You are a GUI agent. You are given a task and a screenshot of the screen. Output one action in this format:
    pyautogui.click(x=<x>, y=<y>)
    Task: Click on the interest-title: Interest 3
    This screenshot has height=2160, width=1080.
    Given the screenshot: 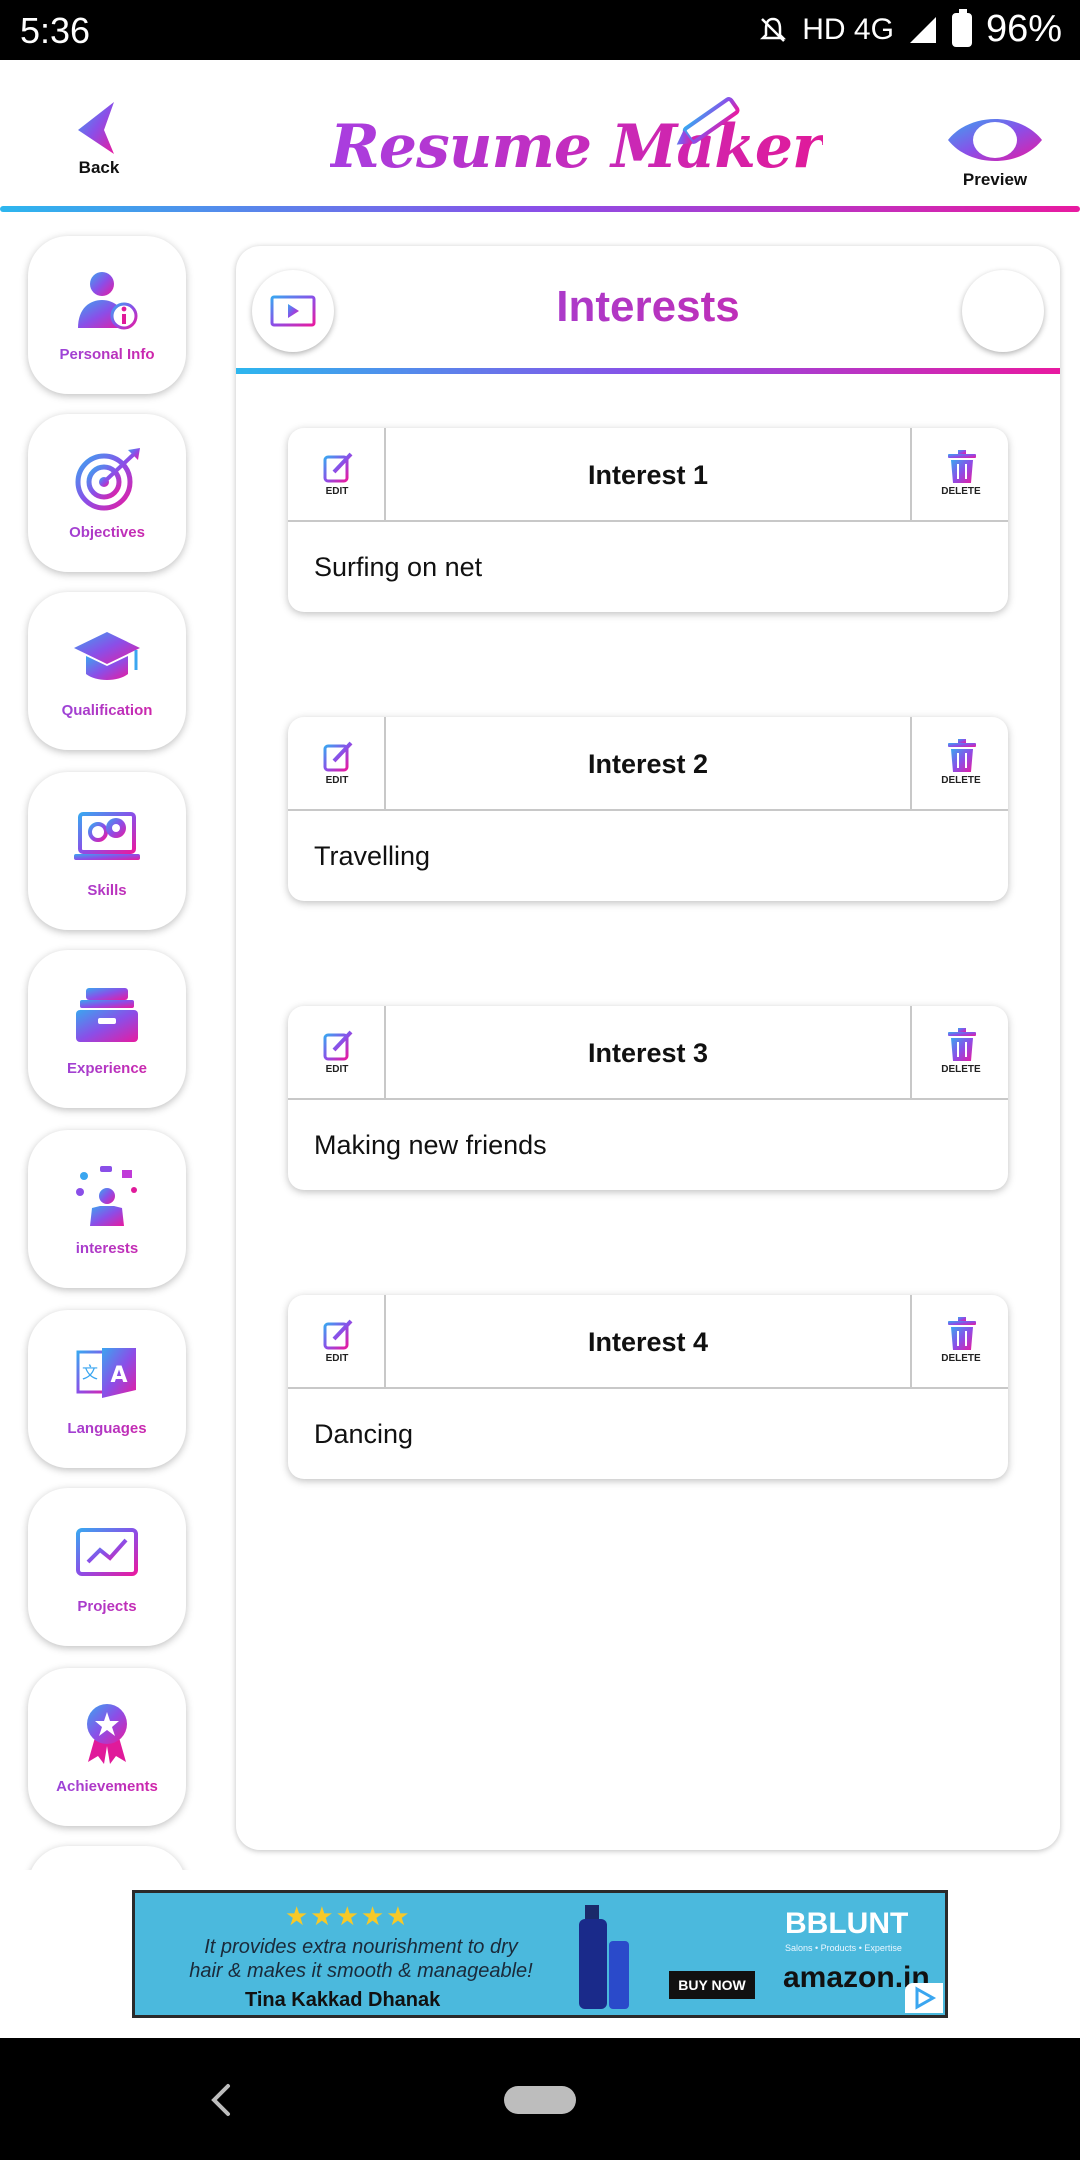 What is the action you would take?
    pyautogui.click(x=648, y=1053)
    